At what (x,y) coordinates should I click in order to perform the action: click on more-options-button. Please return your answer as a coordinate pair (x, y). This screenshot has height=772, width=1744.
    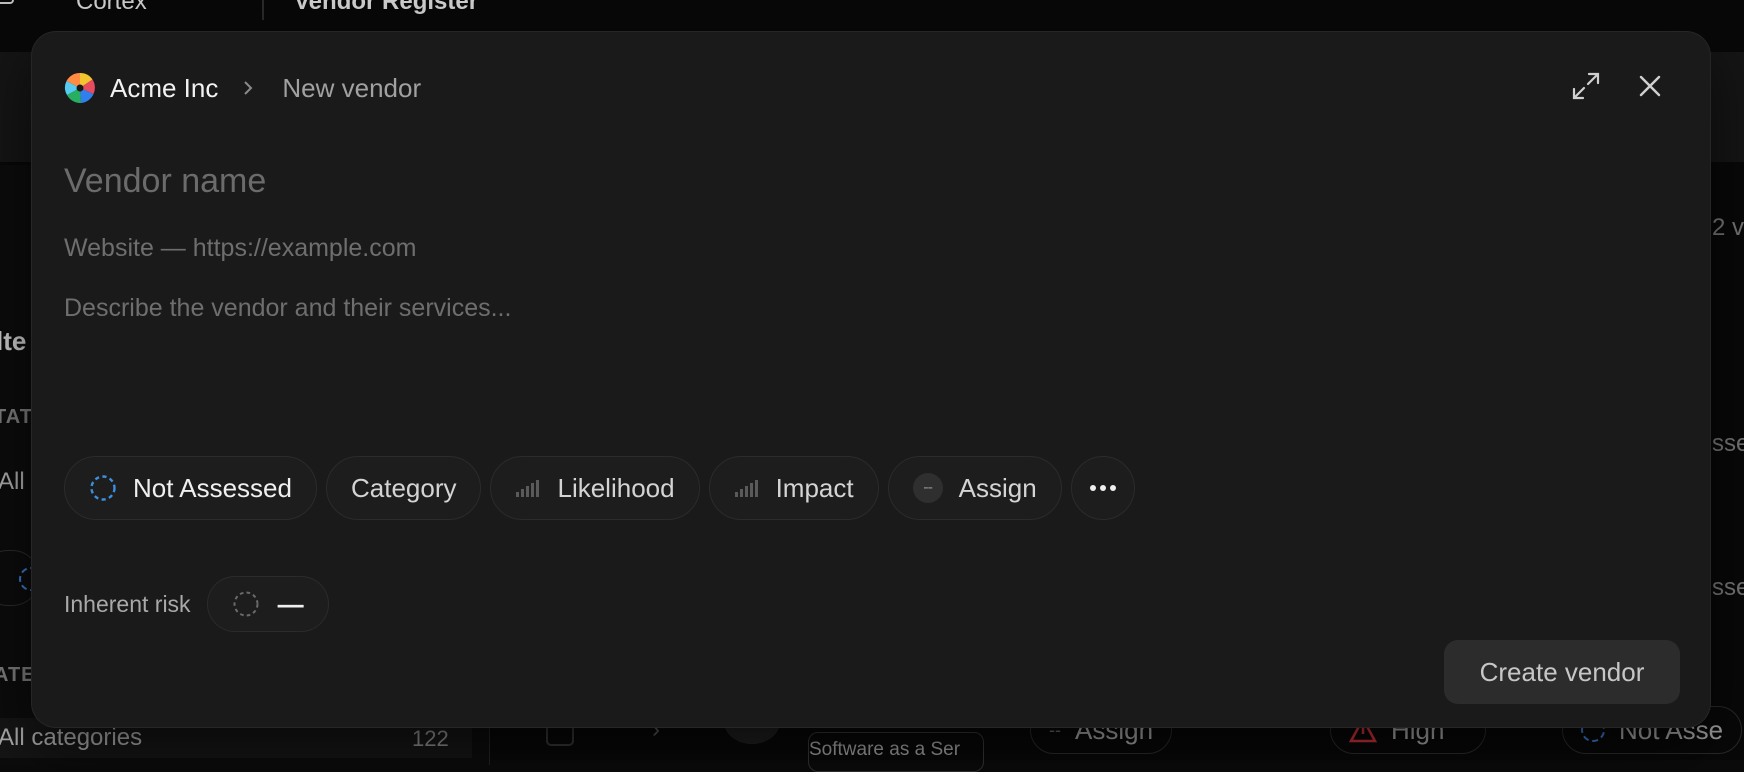
    Looking at the image, I should click on (1103, 488).